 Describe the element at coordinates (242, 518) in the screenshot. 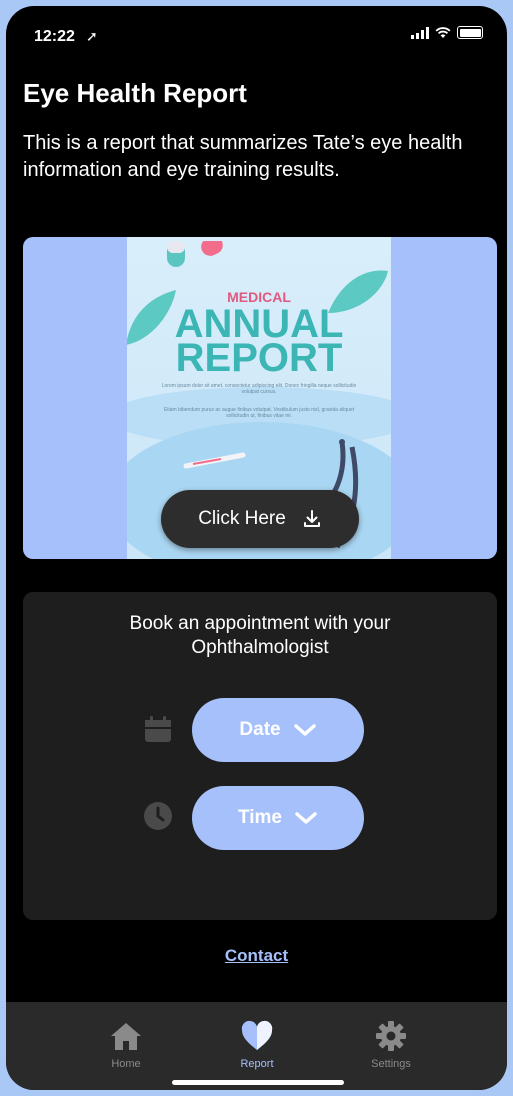

I see `download-button-label: Click Here` at that location.